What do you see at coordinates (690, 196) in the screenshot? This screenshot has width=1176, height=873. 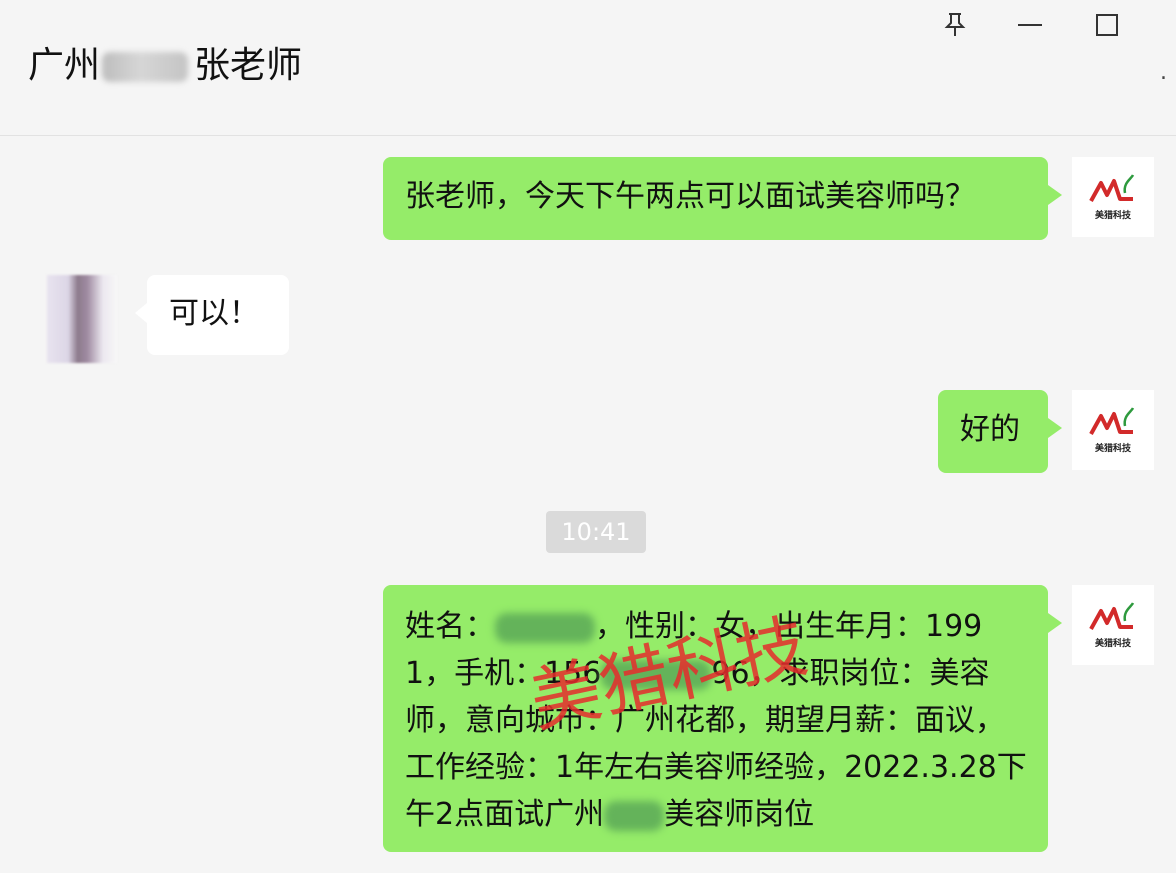 I see `message-text: 张老师，今天下午两点可以面试美容师吗？` at bounding box center [690, 196].